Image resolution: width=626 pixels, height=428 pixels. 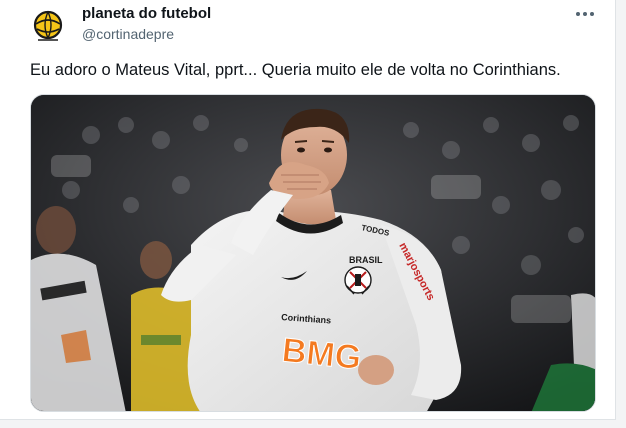 I want to click on author-avatar, so click(x=48, y=26).